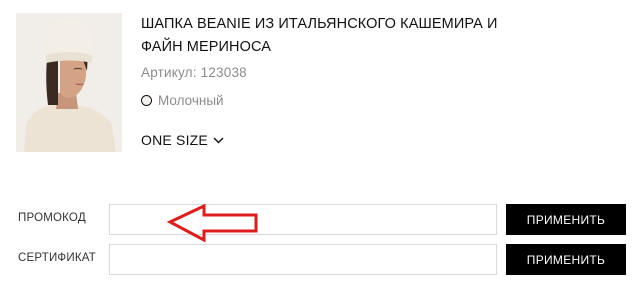 The height and width of the screenshot is (290, 640). I want to click on product-title-line-2: ФАЙН МЕРИНОСА, so click(206, 47).